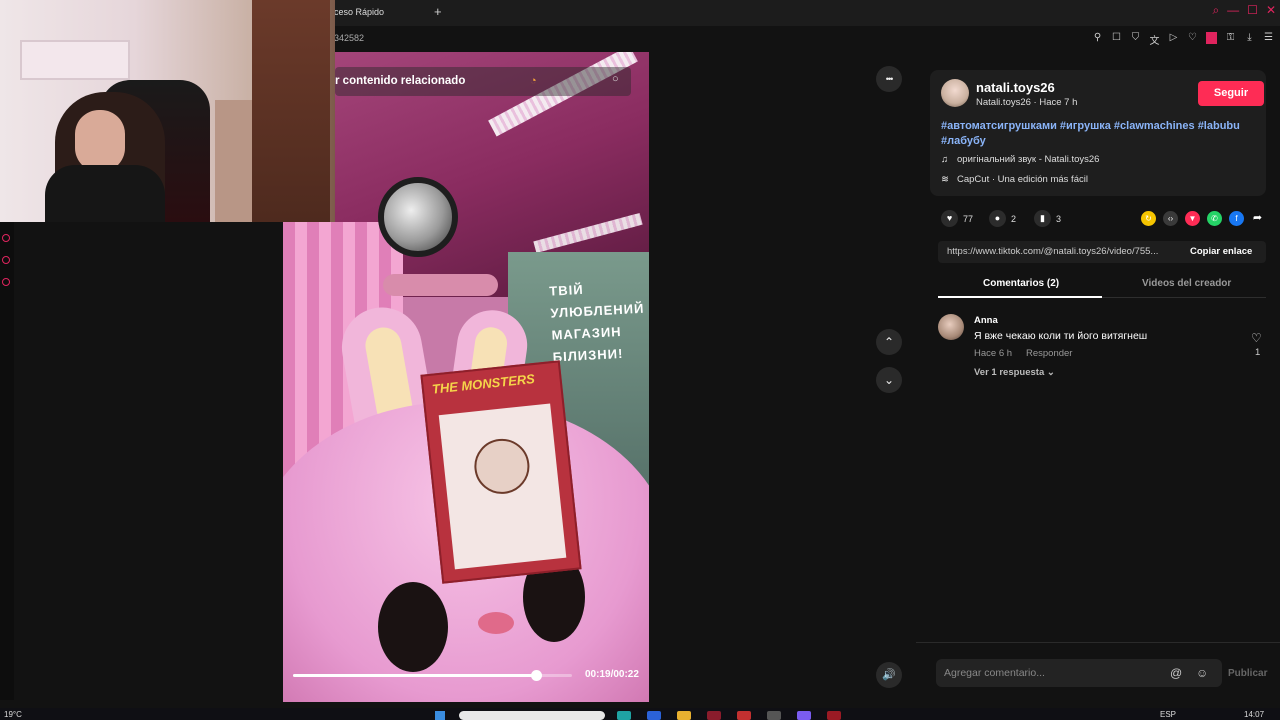  What do you see at coordinates (536, 675) in the screenshot?
I see `video-progress-handle` at bounding box center [536, 675].